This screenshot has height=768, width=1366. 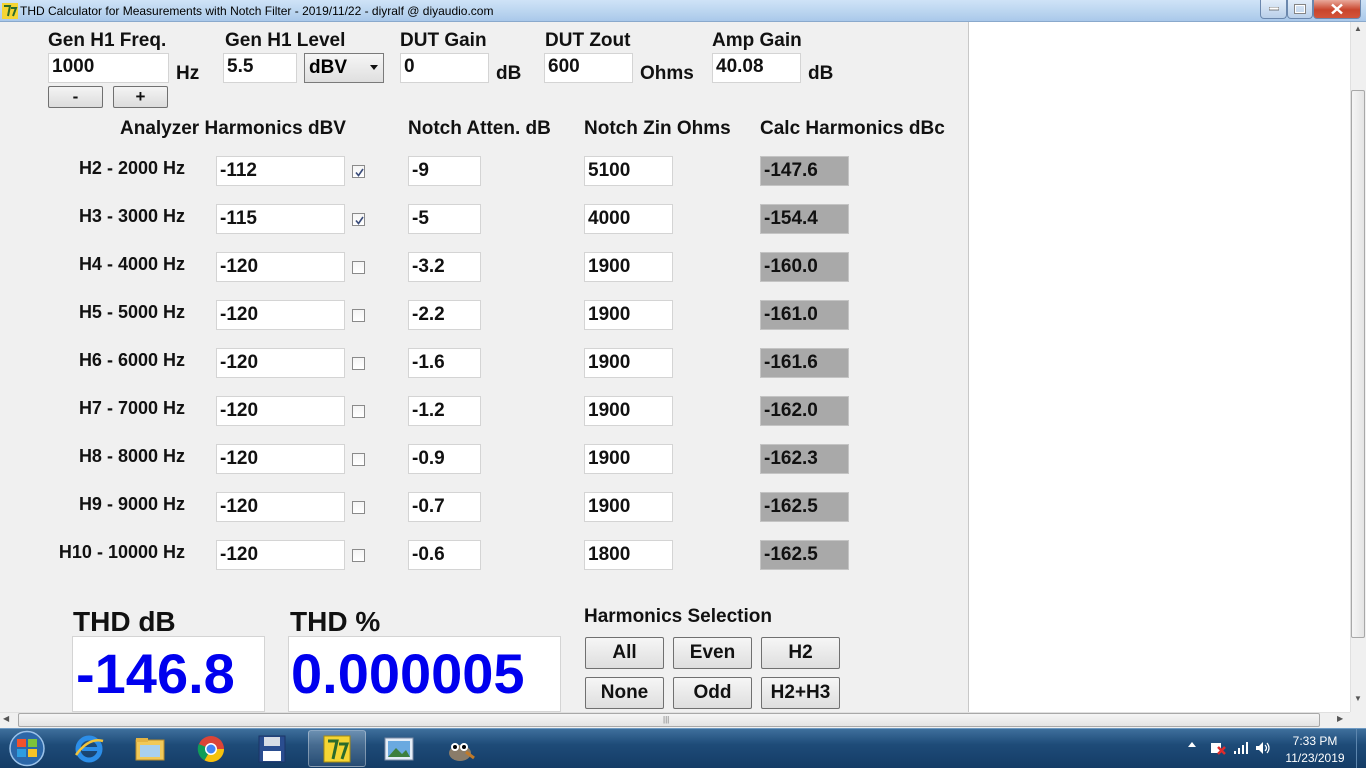 I want to click on dut-zout-input: 600, so click(x=588, y=68).